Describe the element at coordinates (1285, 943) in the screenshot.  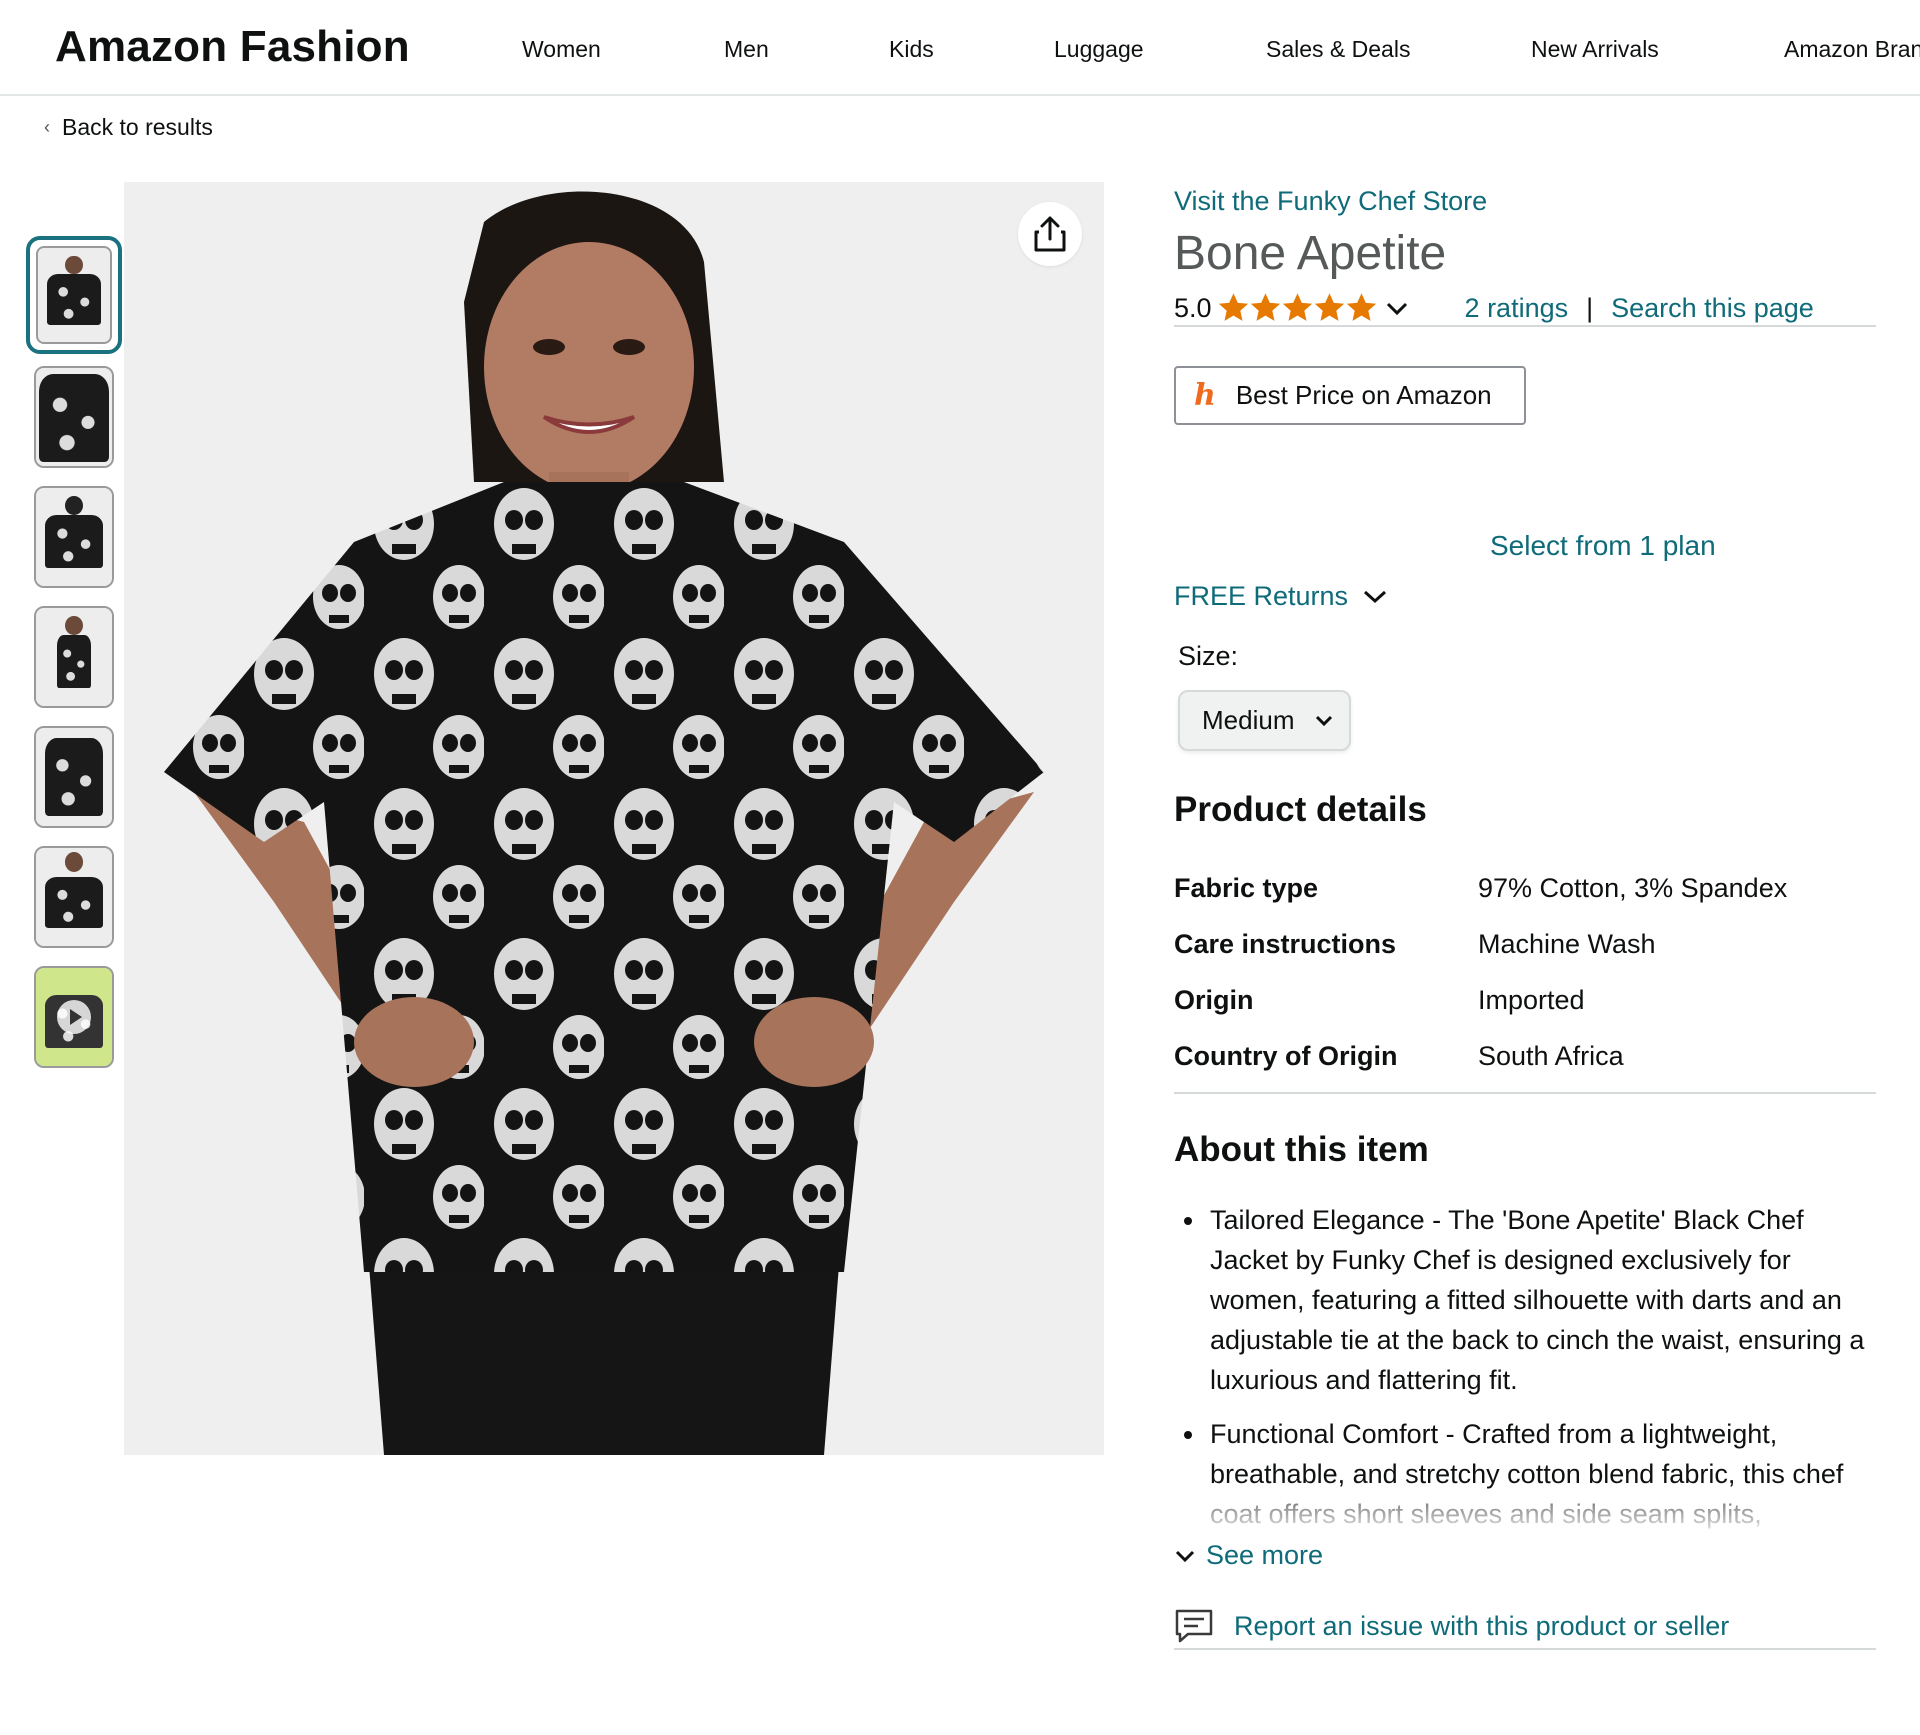
I see `detail-key: Care instructions` at that location.